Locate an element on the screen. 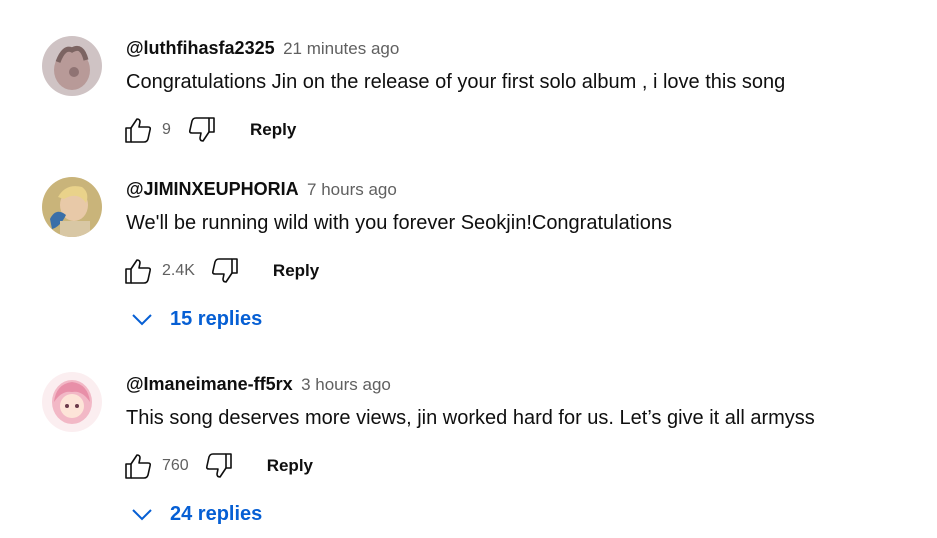 This screenshot has height=538, width=937. comment-header: @JIMINXEUPHORIA 7 hours ago is located at coordinates (261, 189).